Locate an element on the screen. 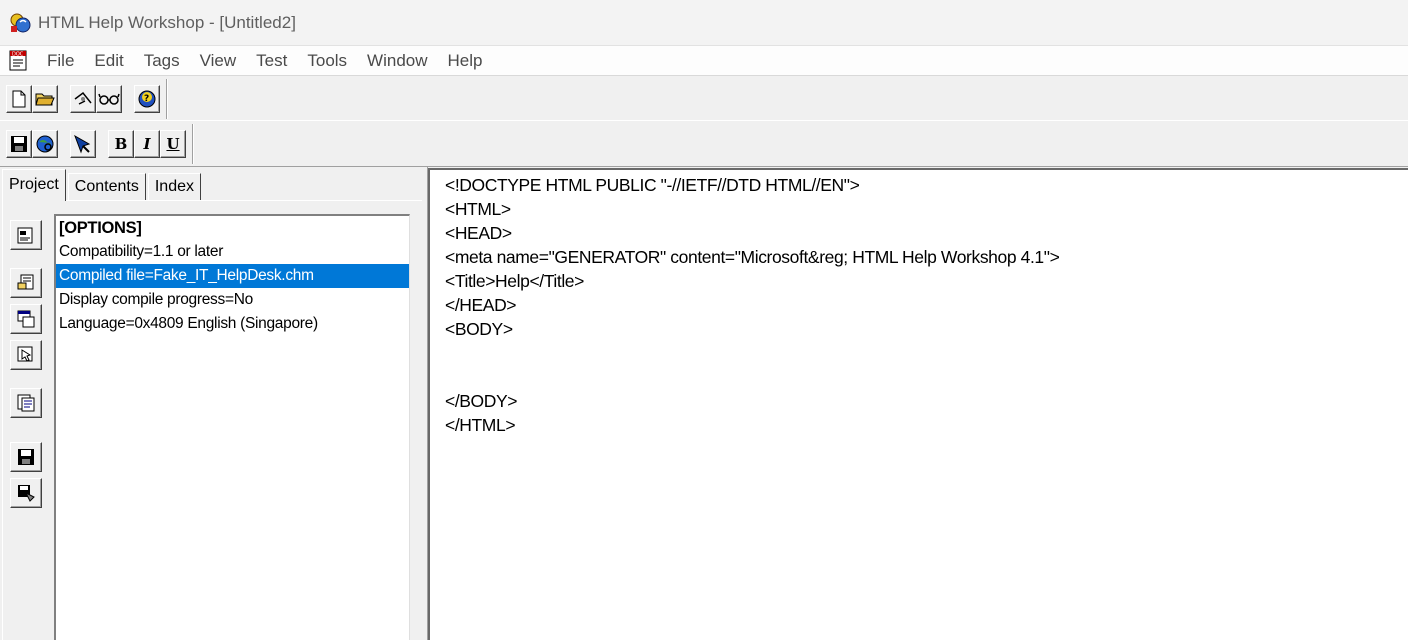 This screenshot has width=1408, height=640. edit-toolbar-group: B I U is located at coordinates (97, 144).